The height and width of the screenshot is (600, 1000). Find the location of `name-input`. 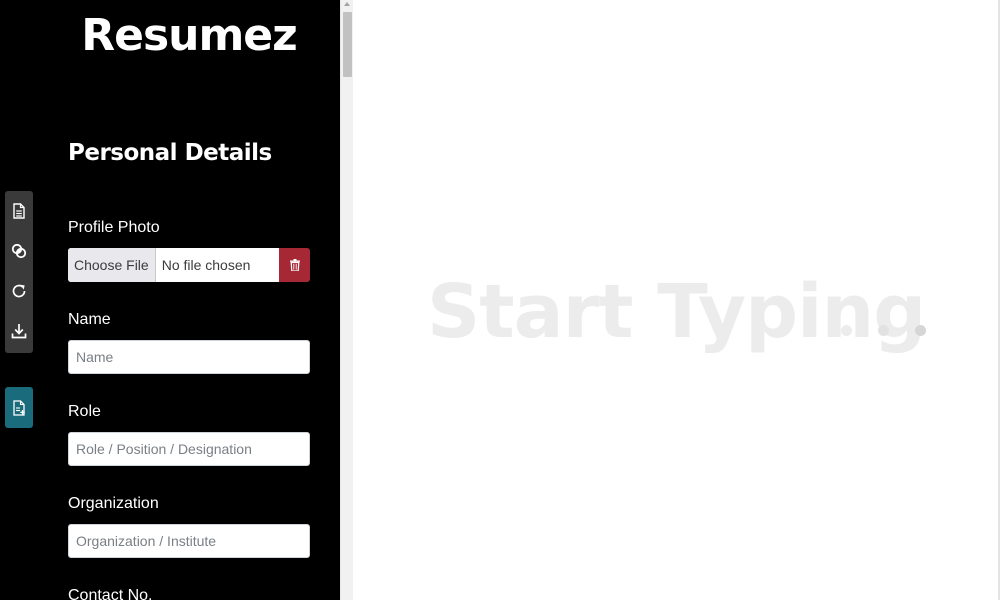

name-input is located at coordinates (189, 357).